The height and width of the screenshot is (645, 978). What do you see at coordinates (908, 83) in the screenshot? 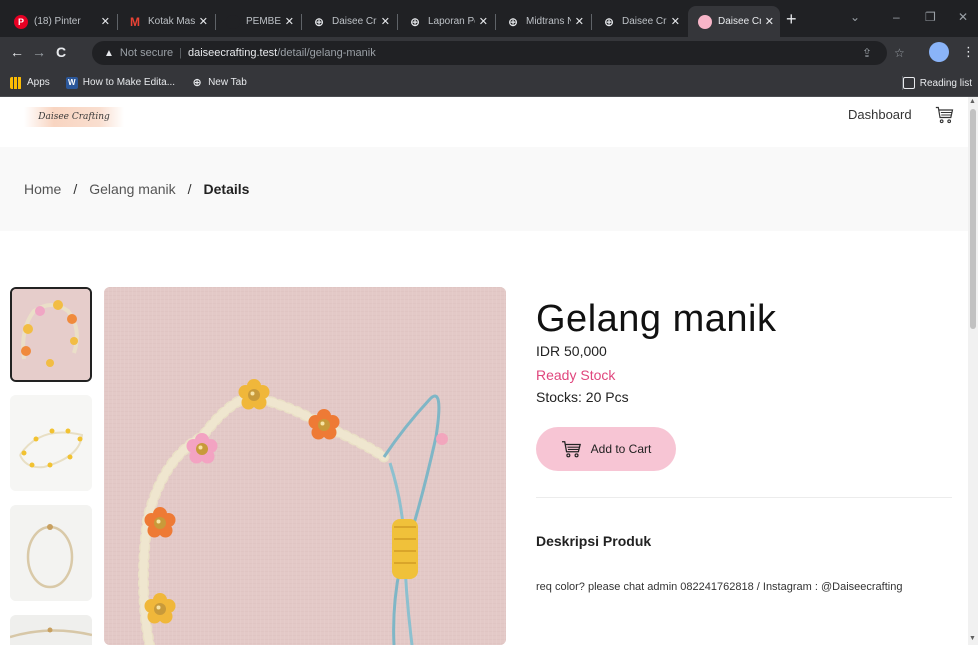
I see `reading-list-icon` at bounding box center [908, 83].